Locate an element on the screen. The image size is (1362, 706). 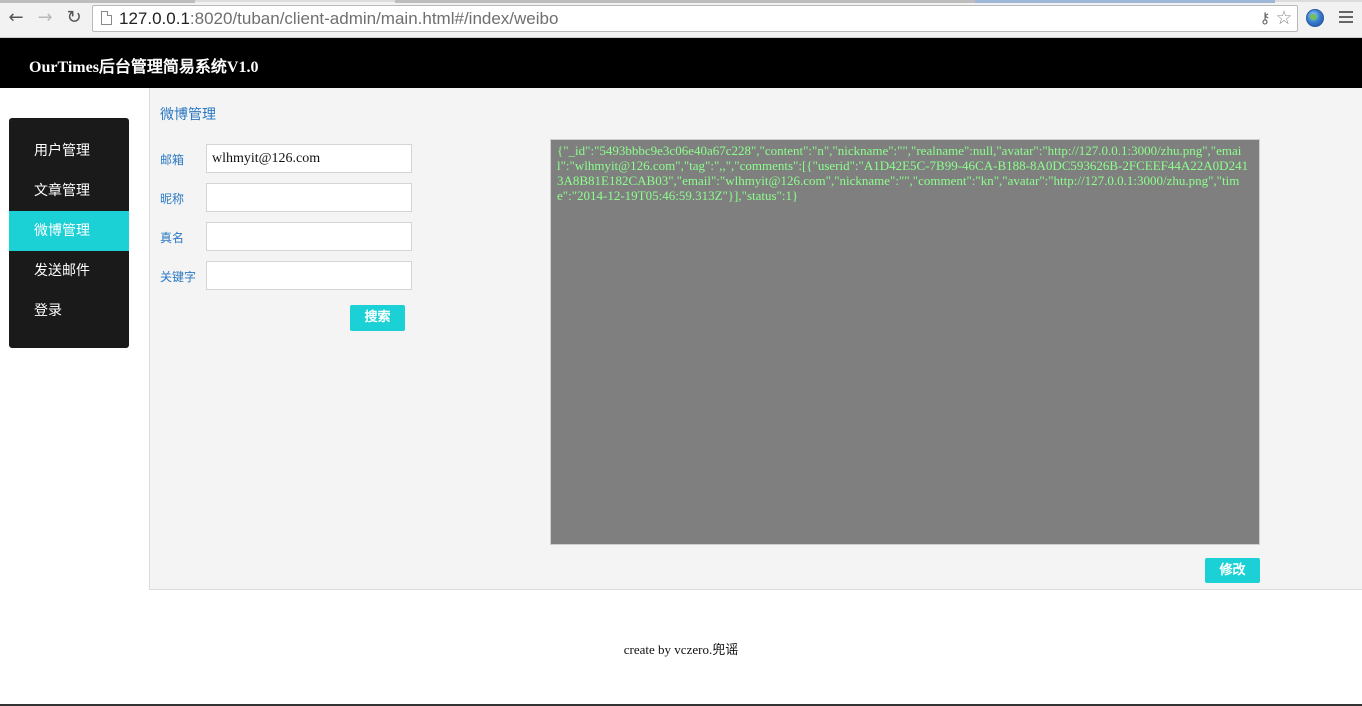
page-icon is located at coordinates (106, 18).